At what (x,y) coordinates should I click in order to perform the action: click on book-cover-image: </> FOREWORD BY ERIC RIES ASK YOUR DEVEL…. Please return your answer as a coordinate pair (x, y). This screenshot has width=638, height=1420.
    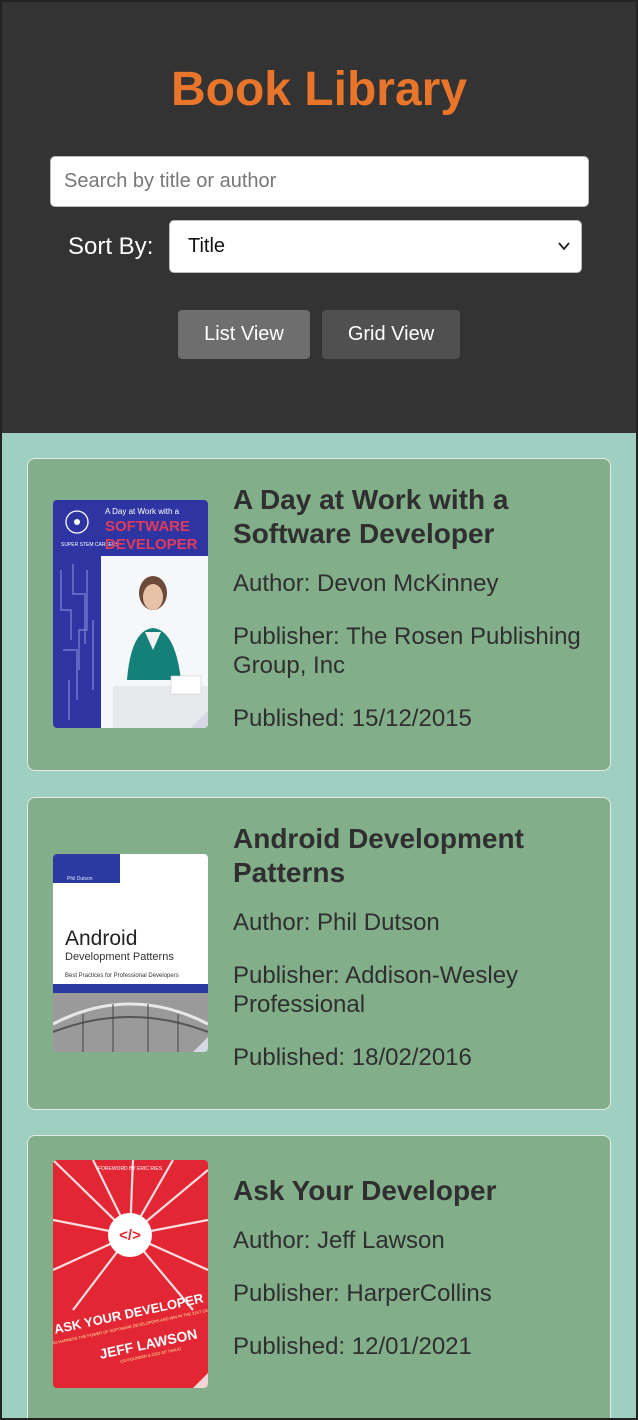
    Looking at the image, I should click on (130, 1274).